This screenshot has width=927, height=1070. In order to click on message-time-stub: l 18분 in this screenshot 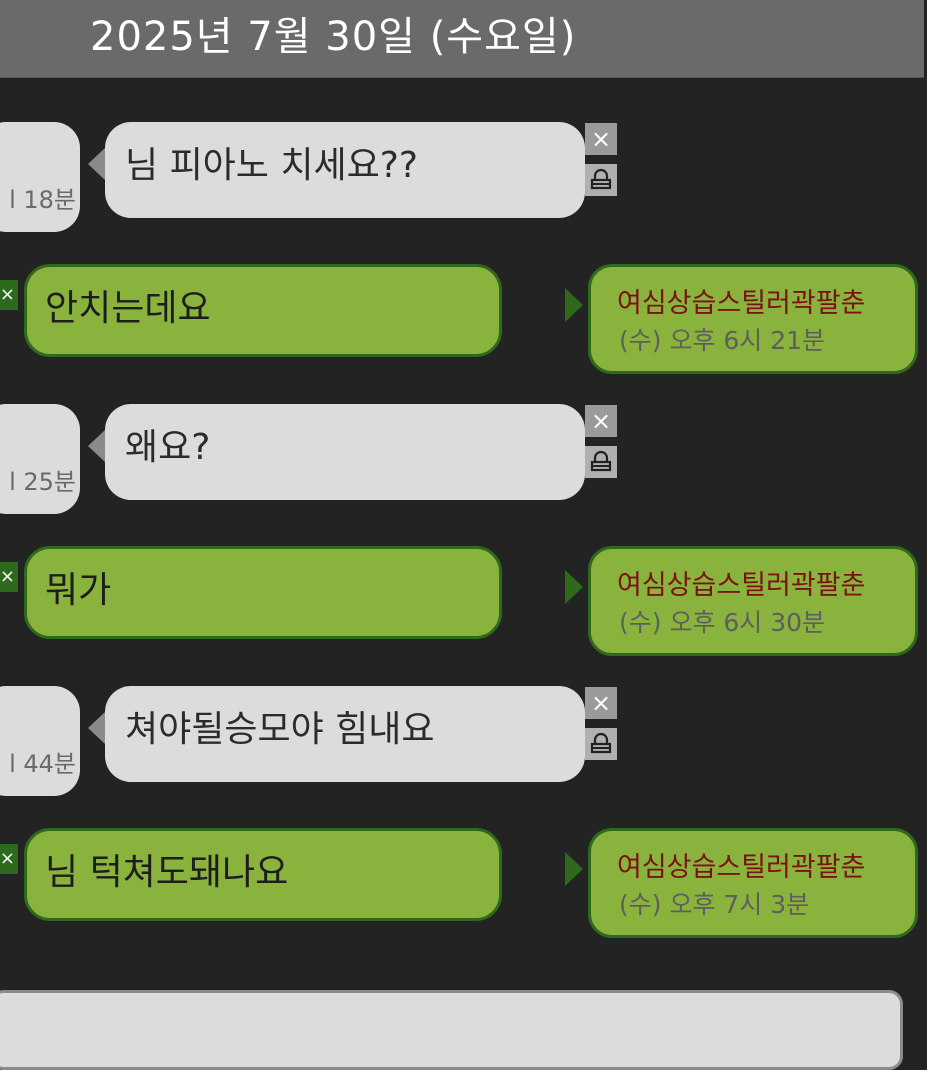, I will do `click(40, 177)`.